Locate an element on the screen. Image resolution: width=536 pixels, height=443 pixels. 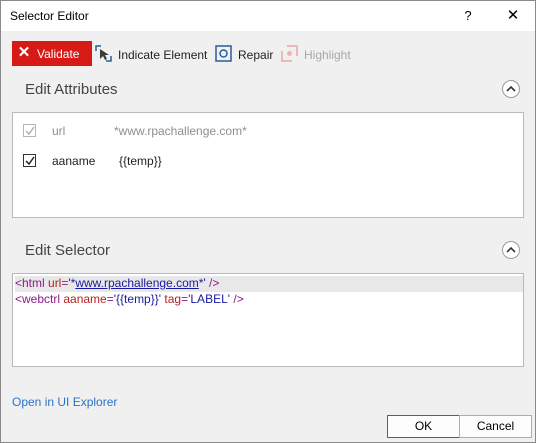
selector-attr: tag is located at coordinates (173, 299).